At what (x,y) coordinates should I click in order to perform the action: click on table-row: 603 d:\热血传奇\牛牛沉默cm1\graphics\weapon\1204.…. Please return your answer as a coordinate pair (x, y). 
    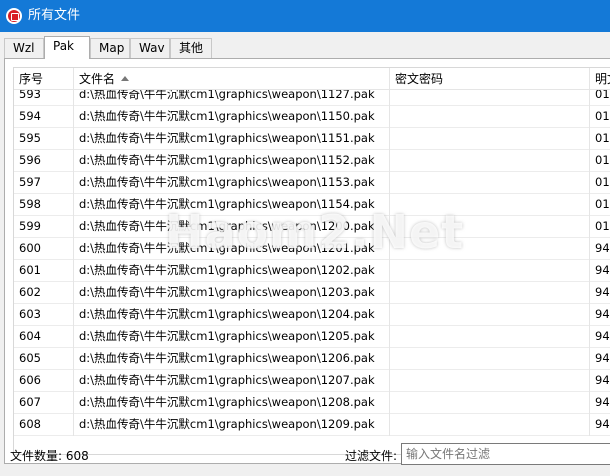
    Looking at the image, I should click on (312, 315).